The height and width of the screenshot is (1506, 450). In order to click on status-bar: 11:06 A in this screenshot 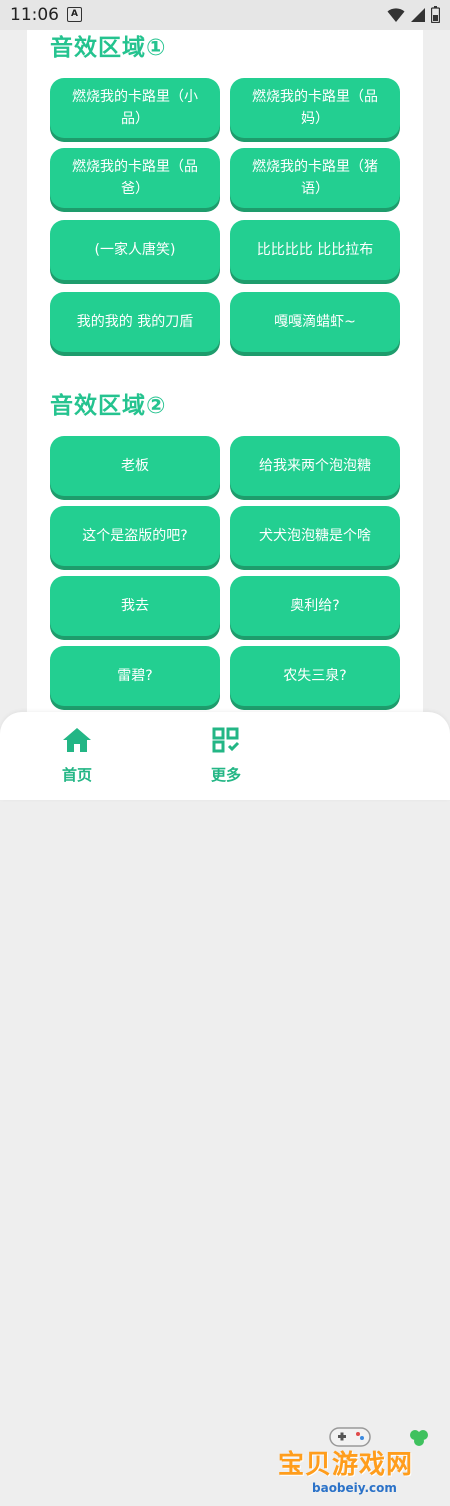, I will do `click(225, 15)`.